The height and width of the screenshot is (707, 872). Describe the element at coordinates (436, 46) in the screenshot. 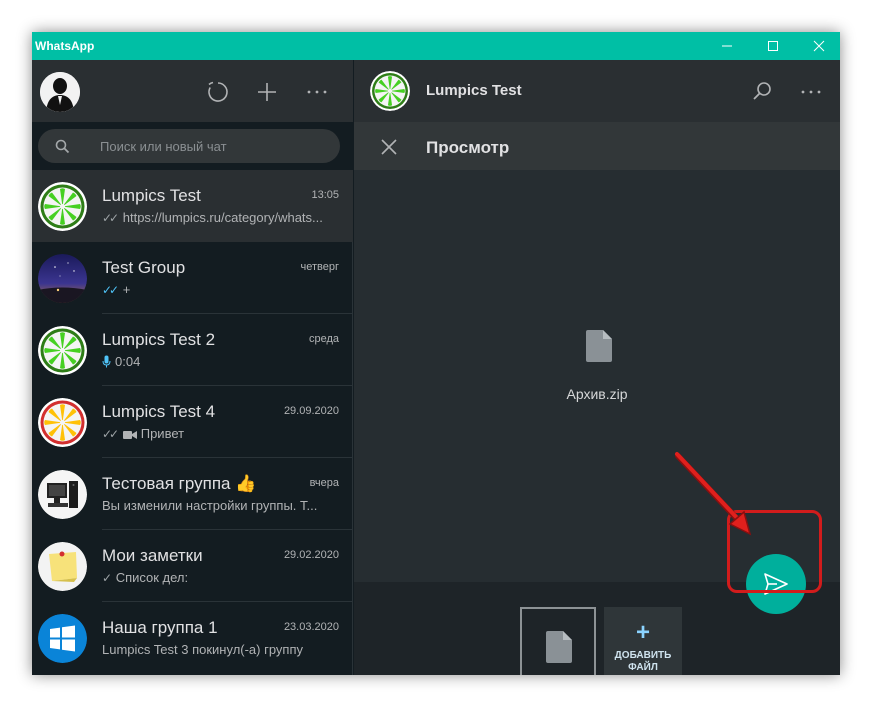

I see `title-bar: WhatsApp` at that location.